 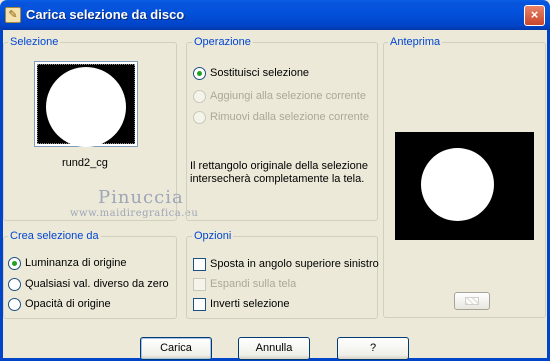 I want to click on create-from-group-label: Crea selezione da, so click(x=54, y=236).